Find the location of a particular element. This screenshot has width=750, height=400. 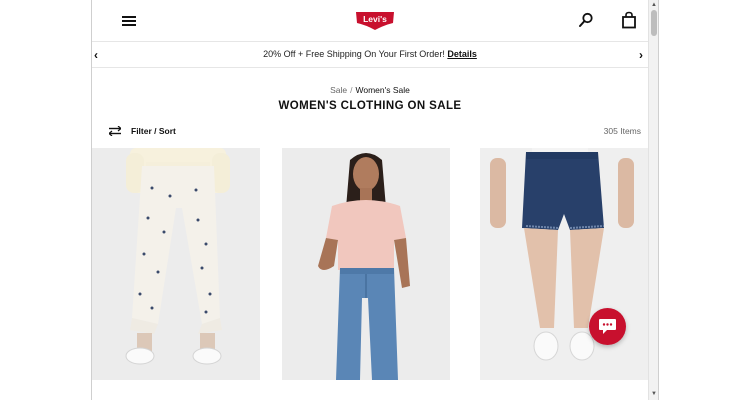

filter-sliders-icon is located at coordinates (115, 131).